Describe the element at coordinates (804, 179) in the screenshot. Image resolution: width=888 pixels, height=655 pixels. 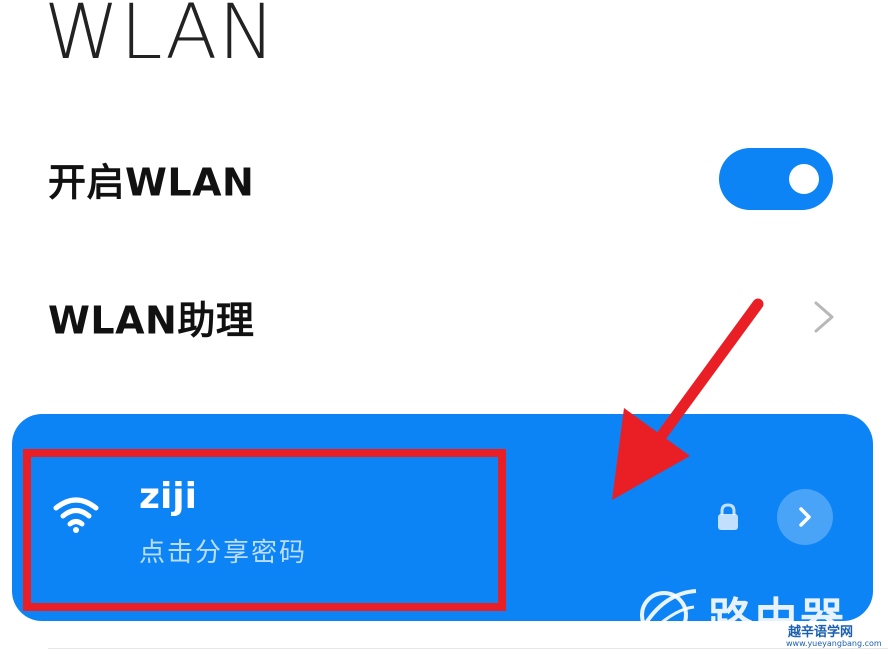
I see `toggle-knob` at that location.